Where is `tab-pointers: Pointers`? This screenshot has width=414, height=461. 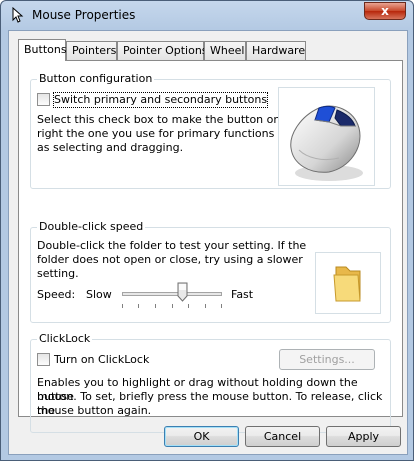
tab-pointers: Pointers is located at coordinates (91, 50).